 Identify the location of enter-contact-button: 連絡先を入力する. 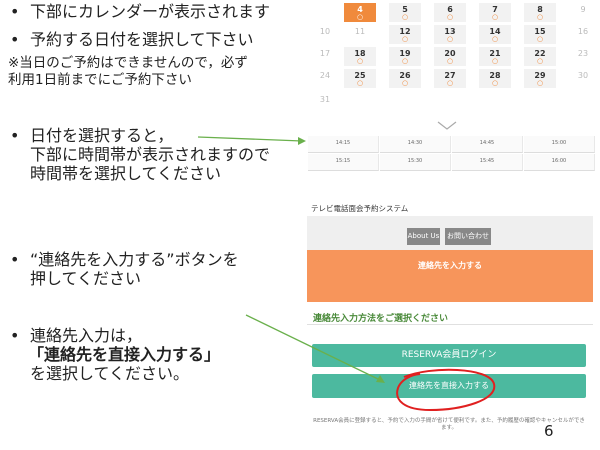
(450, 265).